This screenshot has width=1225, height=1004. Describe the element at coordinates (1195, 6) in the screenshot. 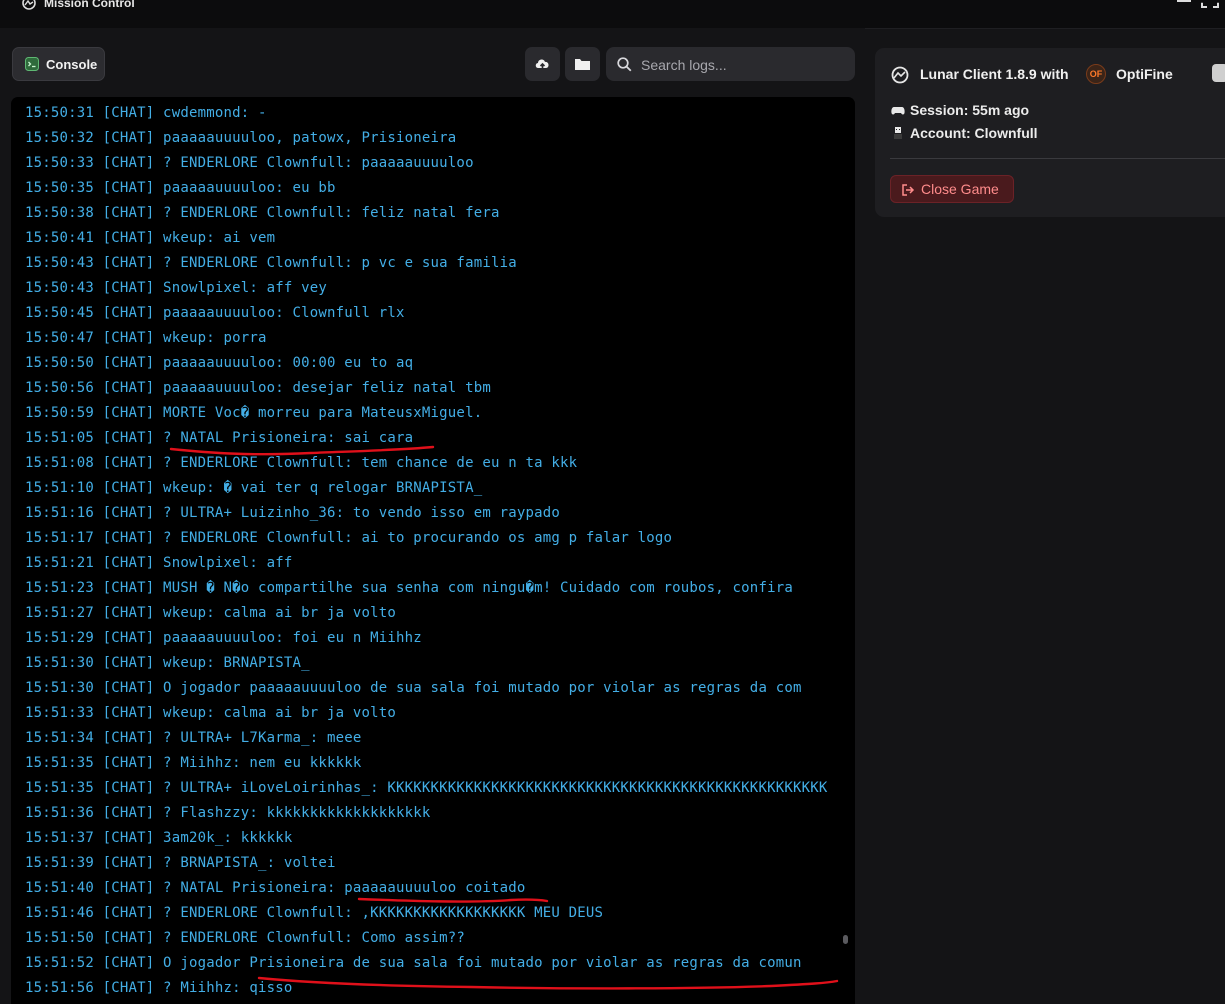

I see `window-controls` at that location.